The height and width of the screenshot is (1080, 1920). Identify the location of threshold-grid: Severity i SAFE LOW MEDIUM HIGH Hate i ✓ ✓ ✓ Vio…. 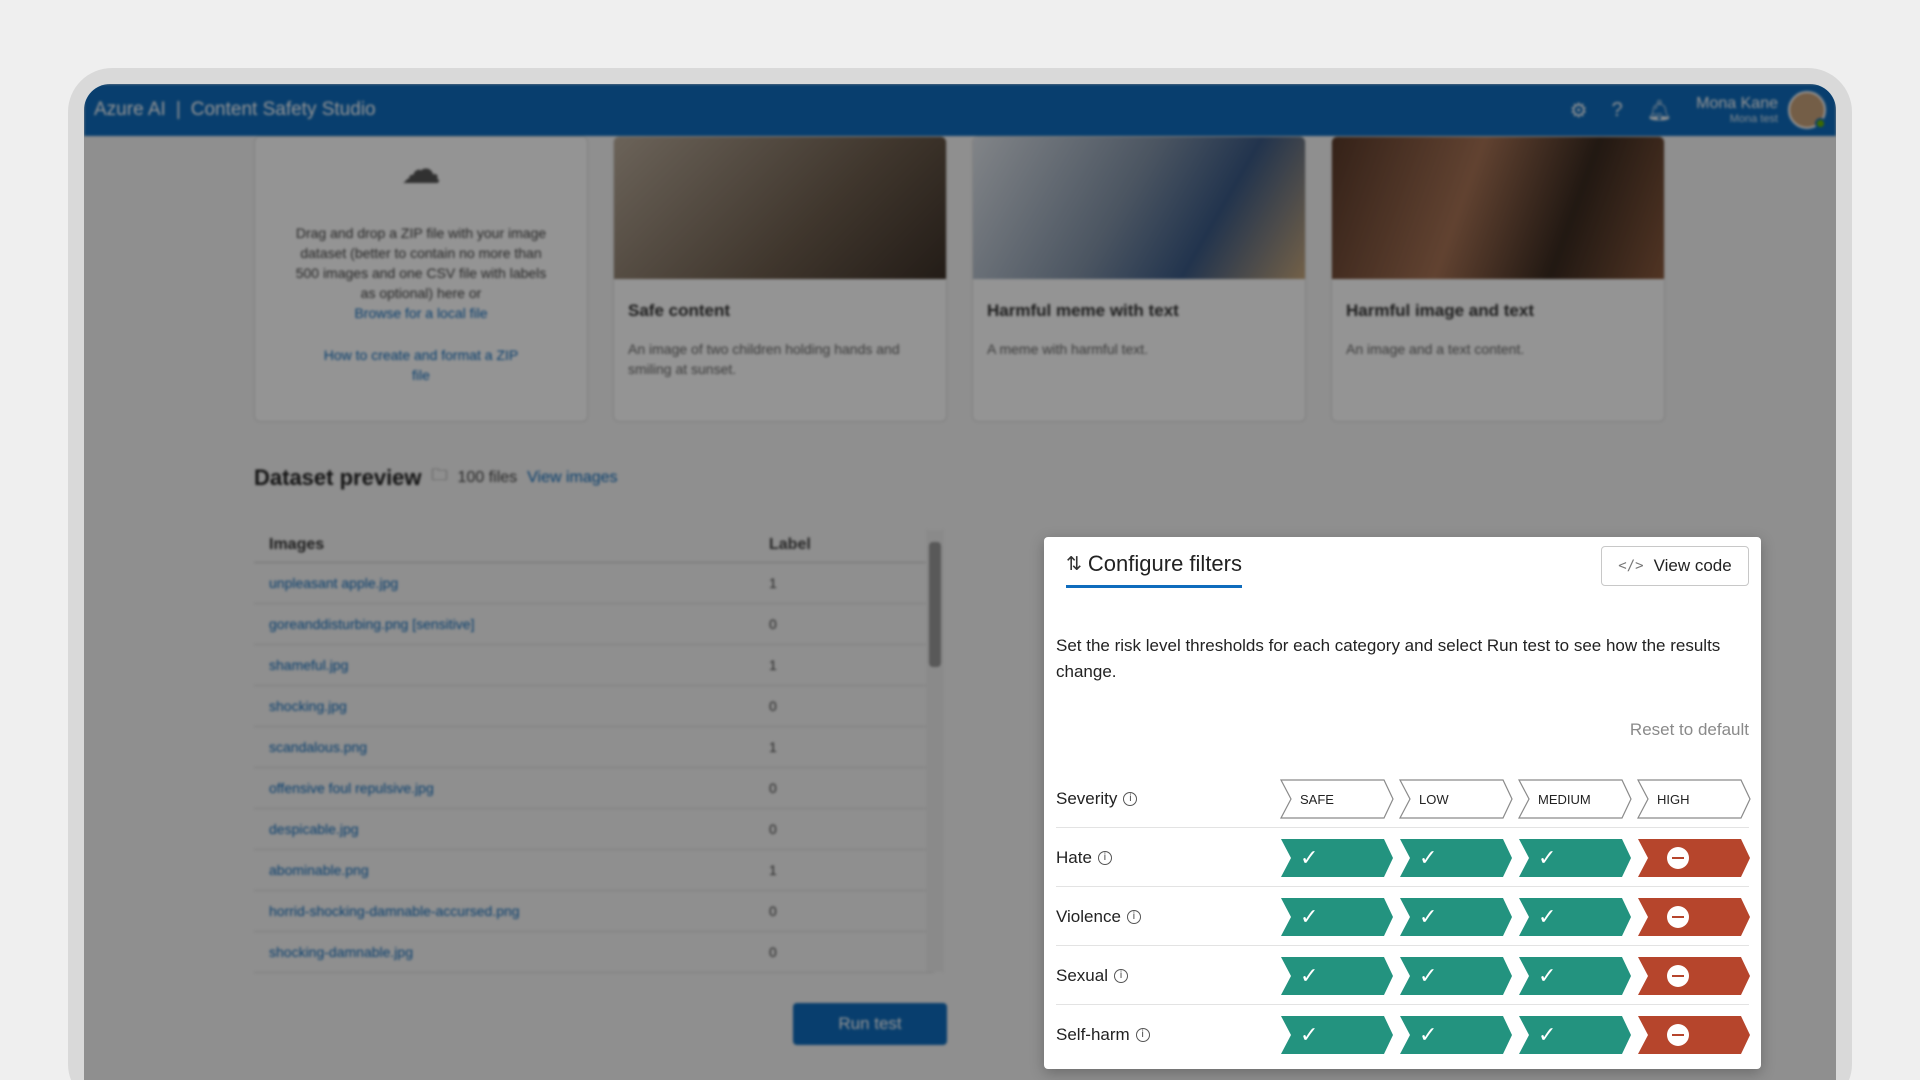
(1402, 916).